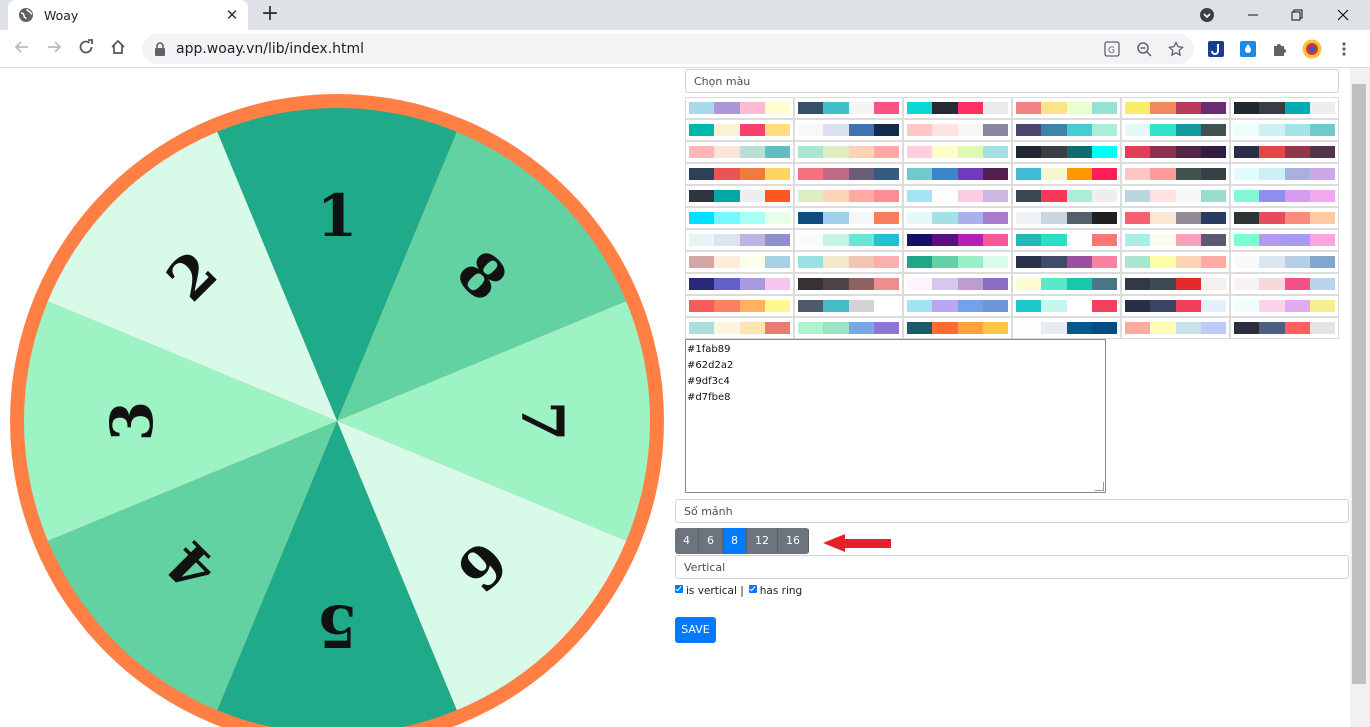 The width and height of the screenshot is (1370, 727). I want to click on pieces-input: Số mảnh, so click(1012, 511).